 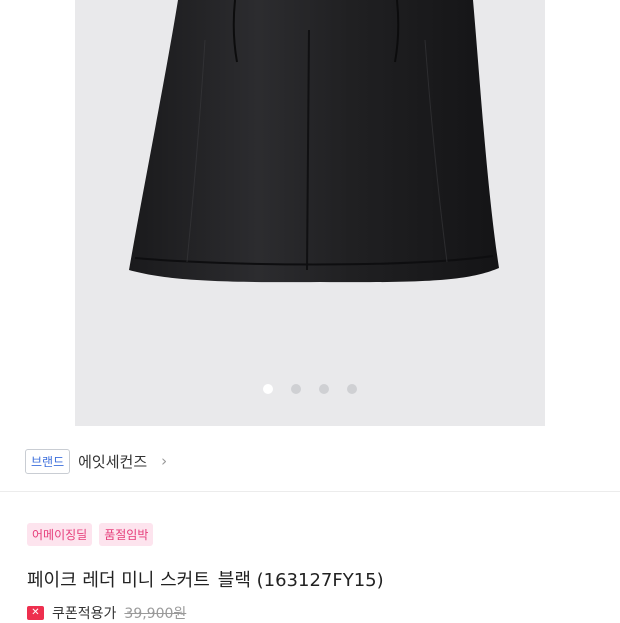 I want to click on coupon-price-label: 쿠폰적용가, so click(x=84, y=614).